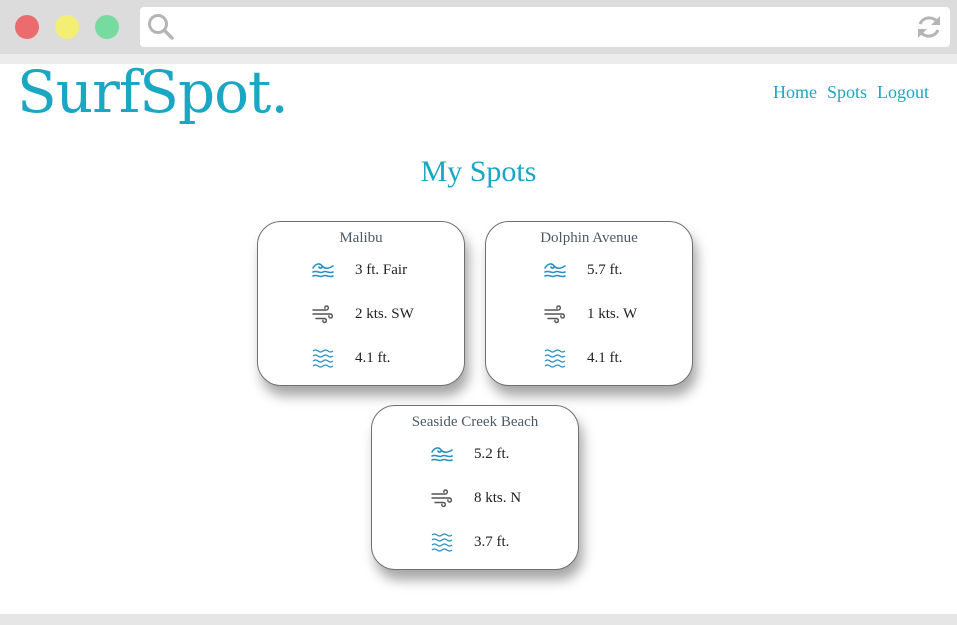  What do you see at coordinates (545, 27) in the screenshot?
I see `address-bar` at bounding box center [545, 27].